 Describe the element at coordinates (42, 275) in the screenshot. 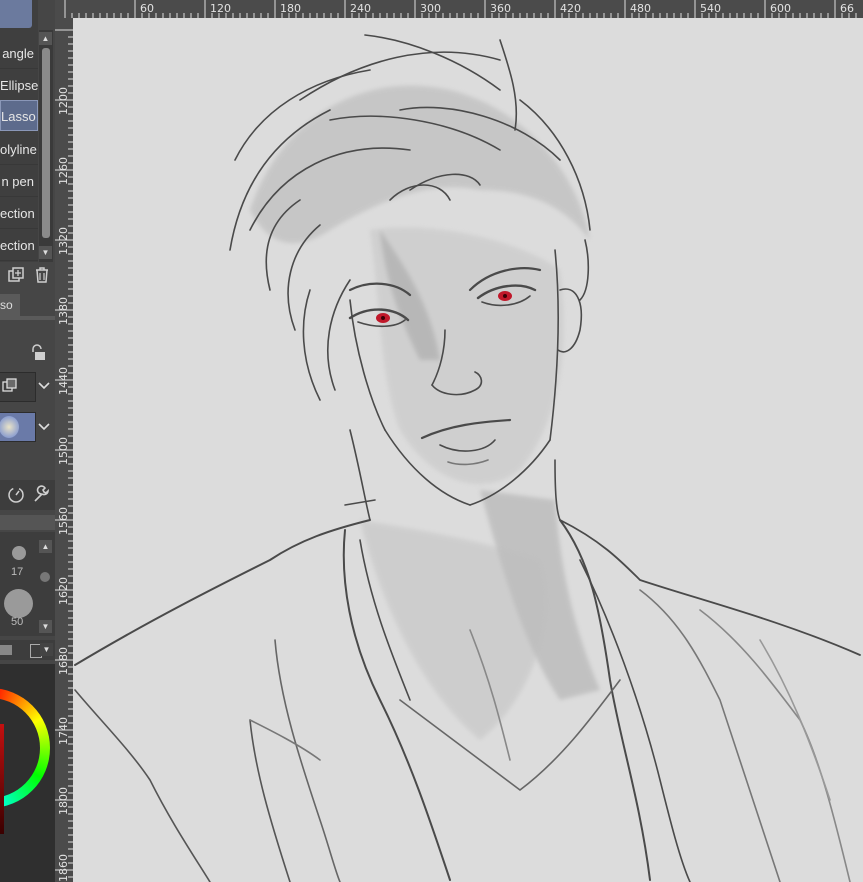

I see `trash-icon` at that location.